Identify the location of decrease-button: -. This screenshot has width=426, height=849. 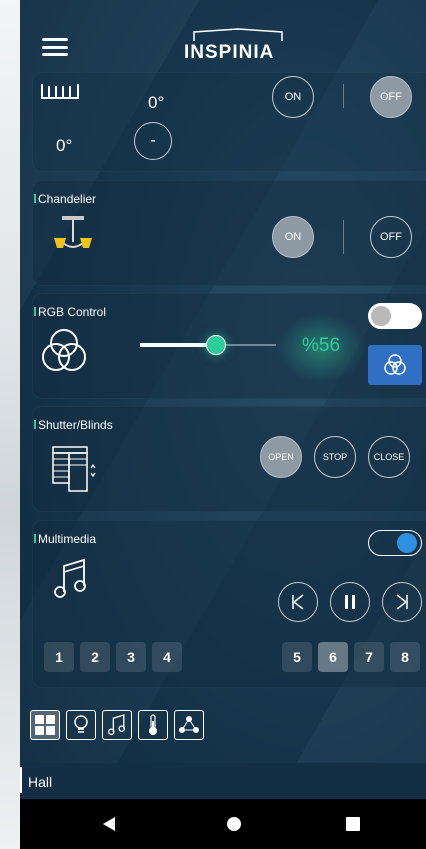
(153, 141).